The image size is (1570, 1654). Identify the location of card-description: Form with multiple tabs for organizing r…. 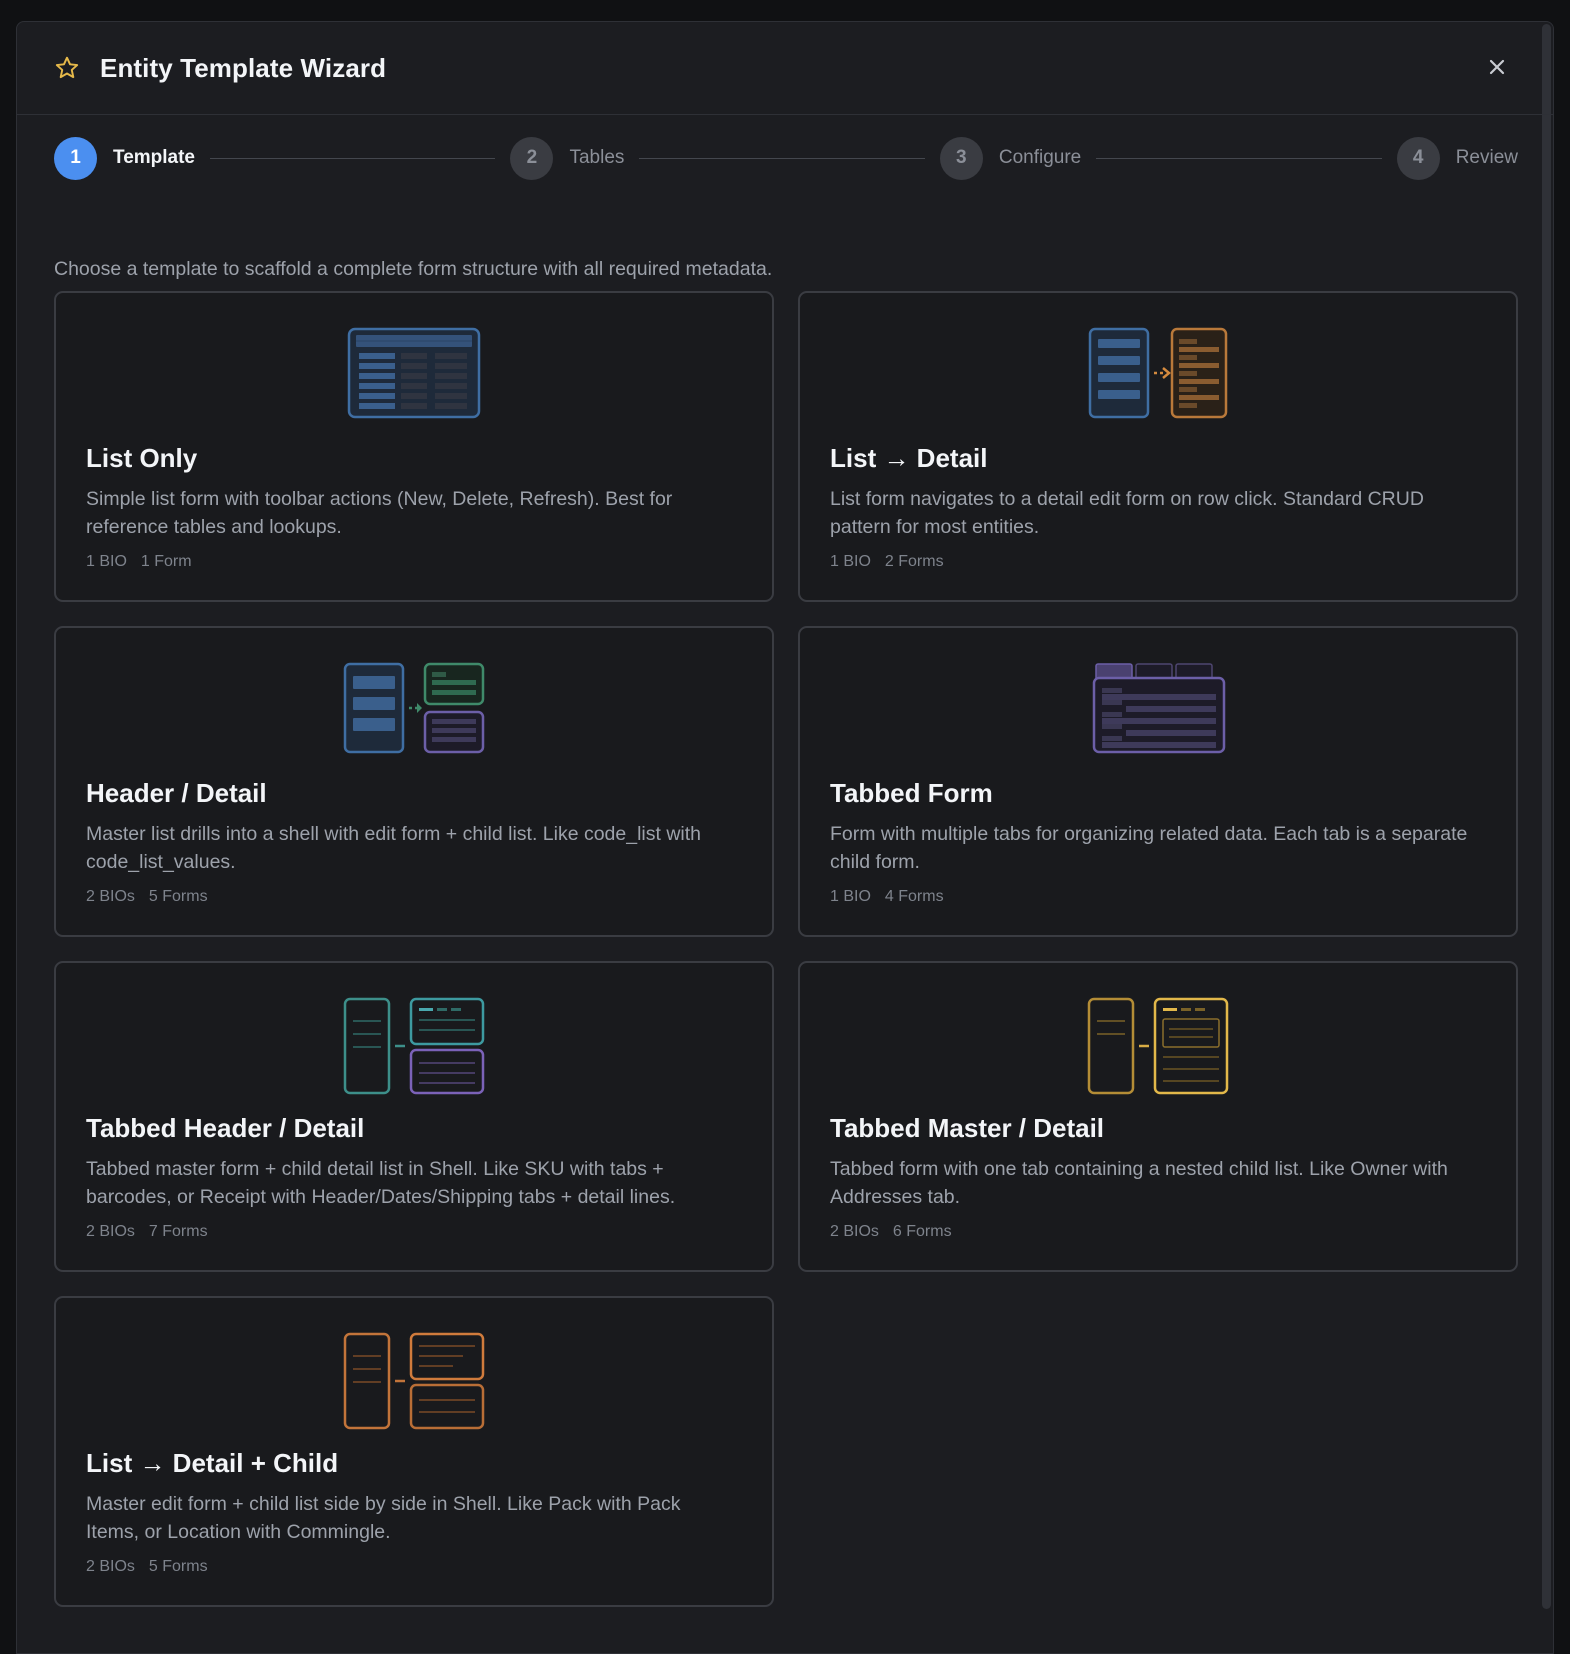
(1149, 848).